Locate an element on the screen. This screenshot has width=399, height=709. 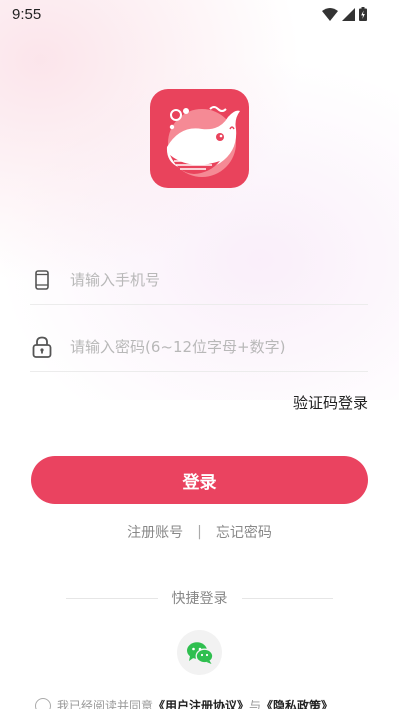
app-logo is located at coordinates (199, 138).